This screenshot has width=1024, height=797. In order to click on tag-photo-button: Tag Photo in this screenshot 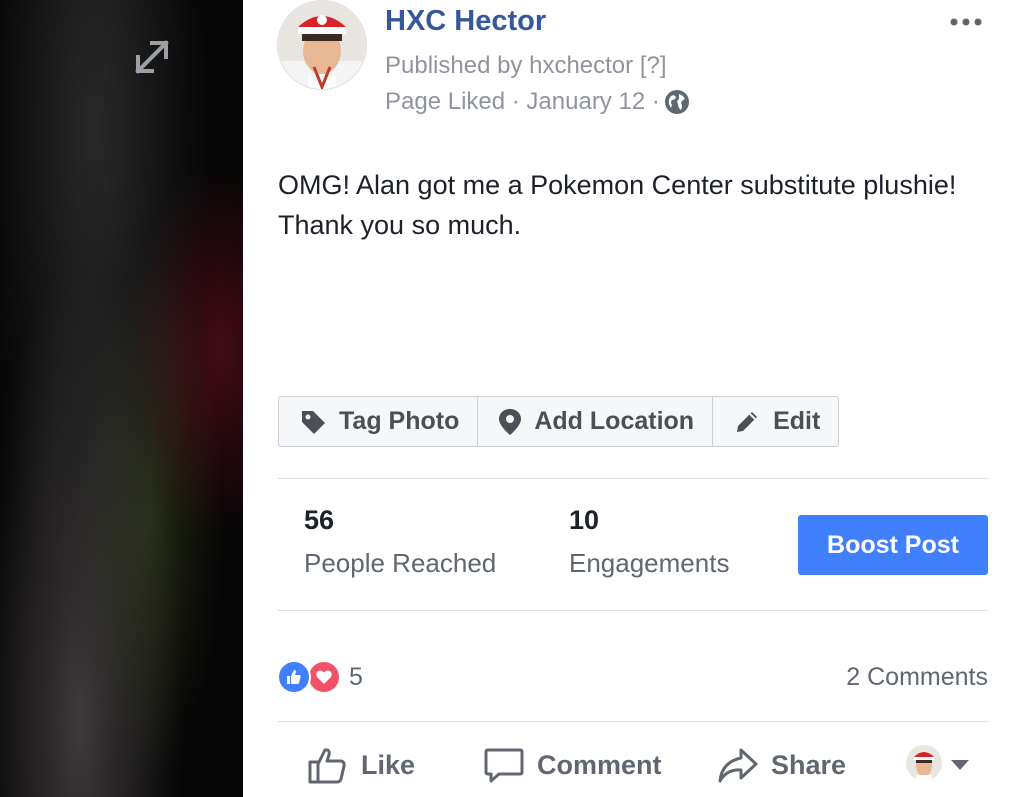, I will do `click(379, 421)`.